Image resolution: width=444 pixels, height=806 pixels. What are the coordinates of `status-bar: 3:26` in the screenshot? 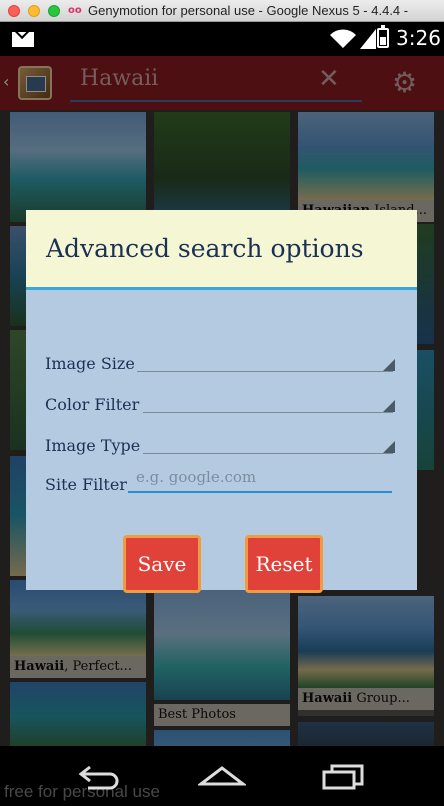 It's located at (222, 39).